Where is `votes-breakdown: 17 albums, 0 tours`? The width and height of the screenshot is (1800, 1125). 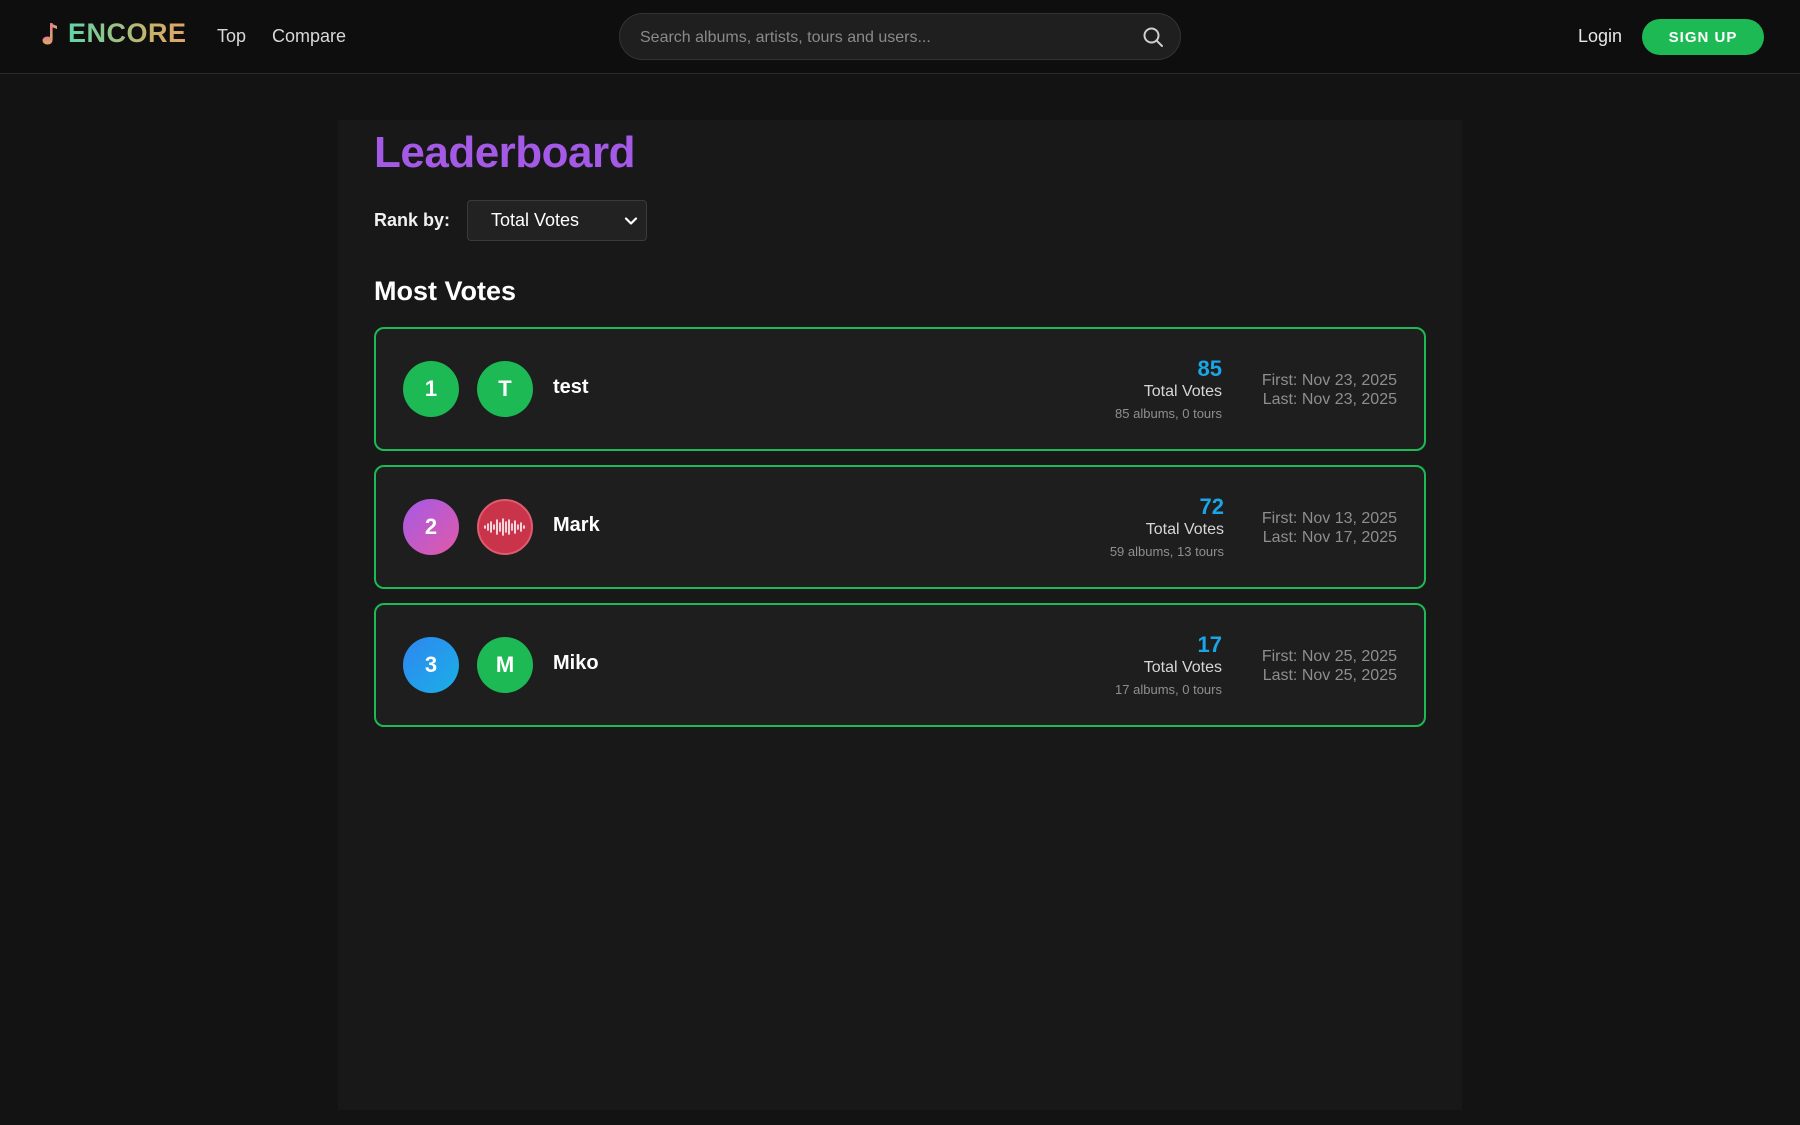 votes-breakdown: 17 albums, 0 tours is located at coordinates (1168, 689).